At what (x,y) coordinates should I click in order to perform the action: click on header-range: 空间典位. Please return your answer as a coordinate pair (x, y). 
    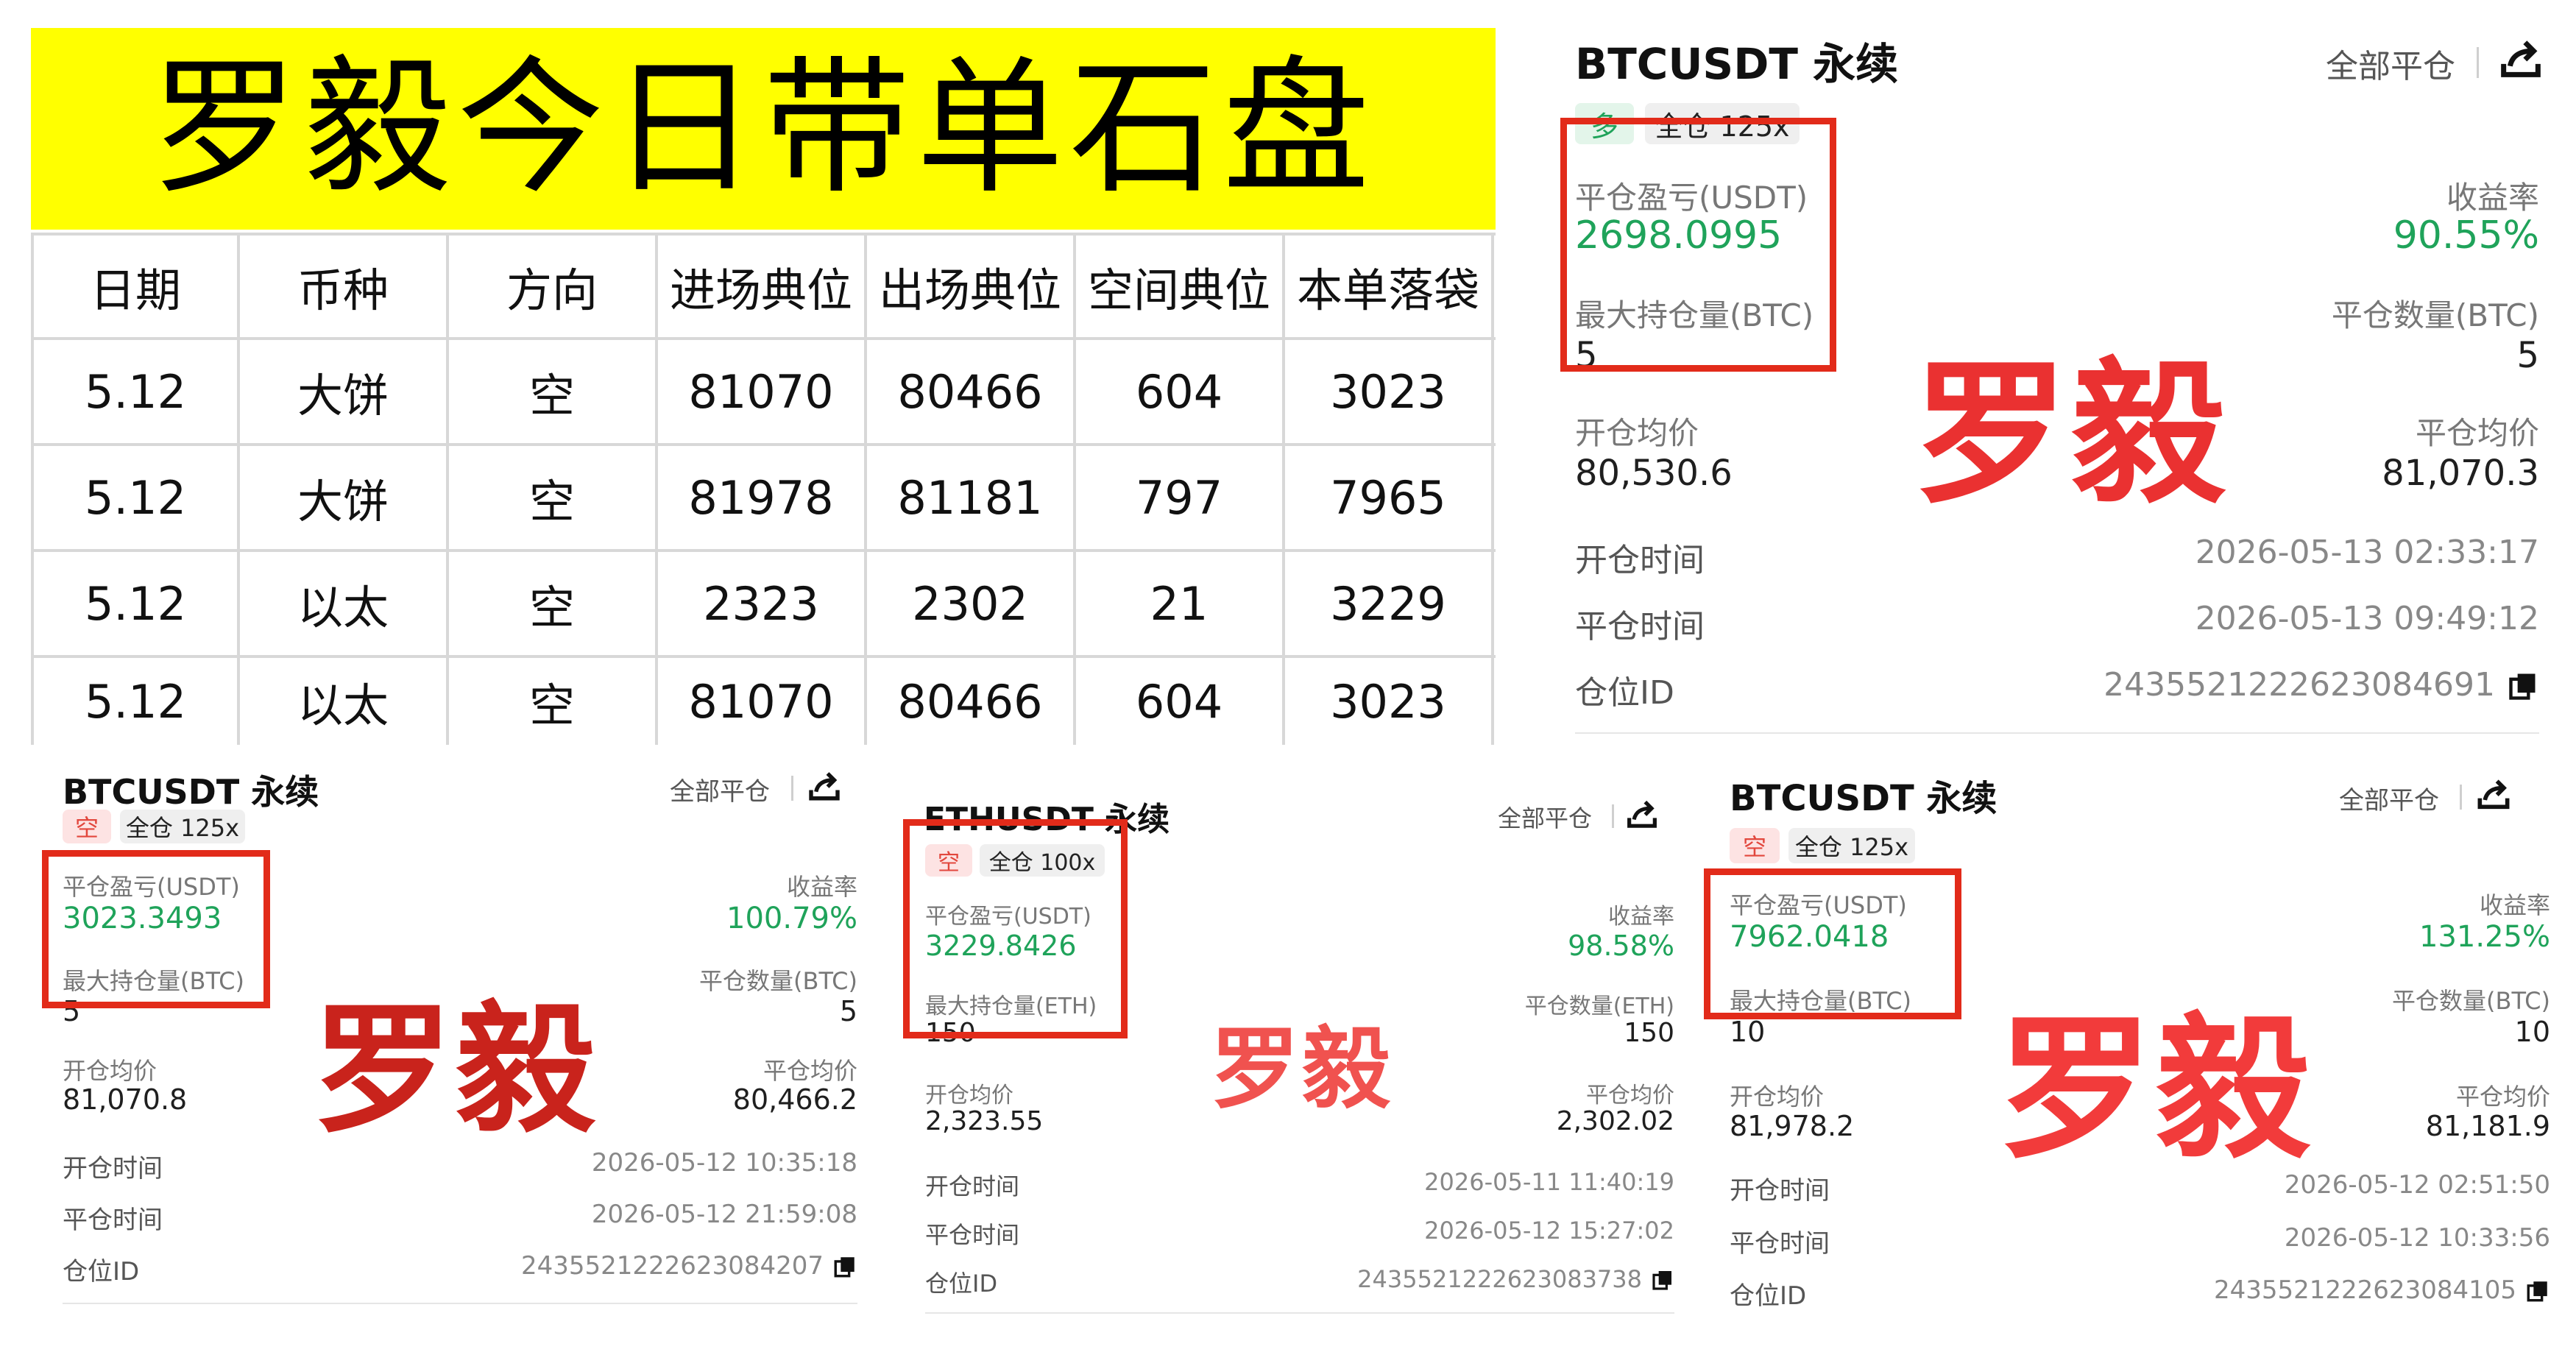
    Looking at the image, I should click on (1180, 286).